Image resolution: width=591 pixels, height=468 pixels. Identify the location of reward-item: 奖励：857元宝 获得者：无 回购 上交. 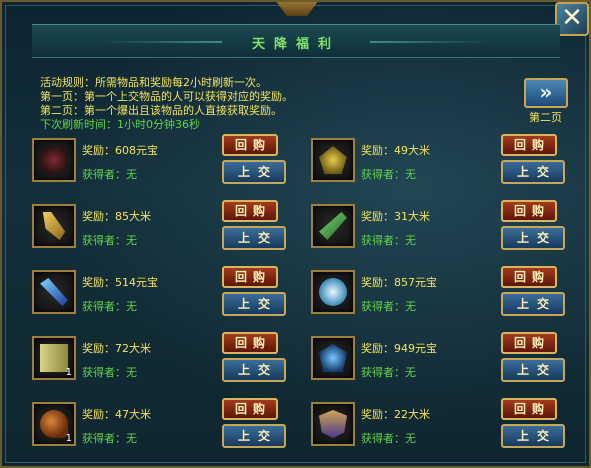
(442, 297).